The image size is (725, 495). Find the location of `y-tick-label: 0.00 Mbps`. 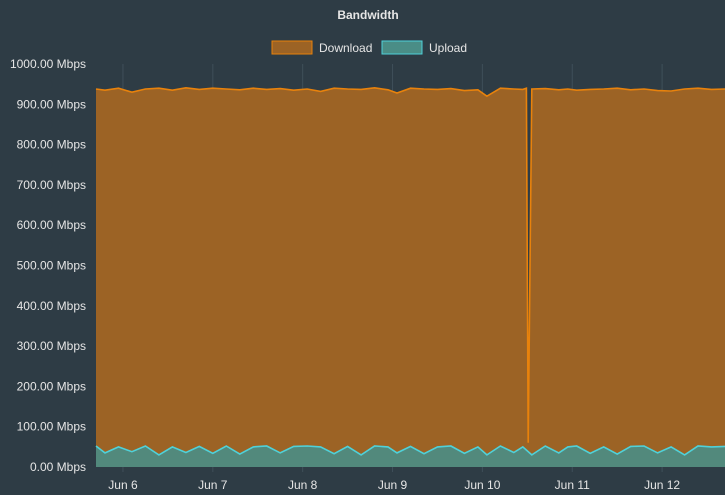

y-tick-label: 0.00 Mbps is located at coordinates (58, 467).